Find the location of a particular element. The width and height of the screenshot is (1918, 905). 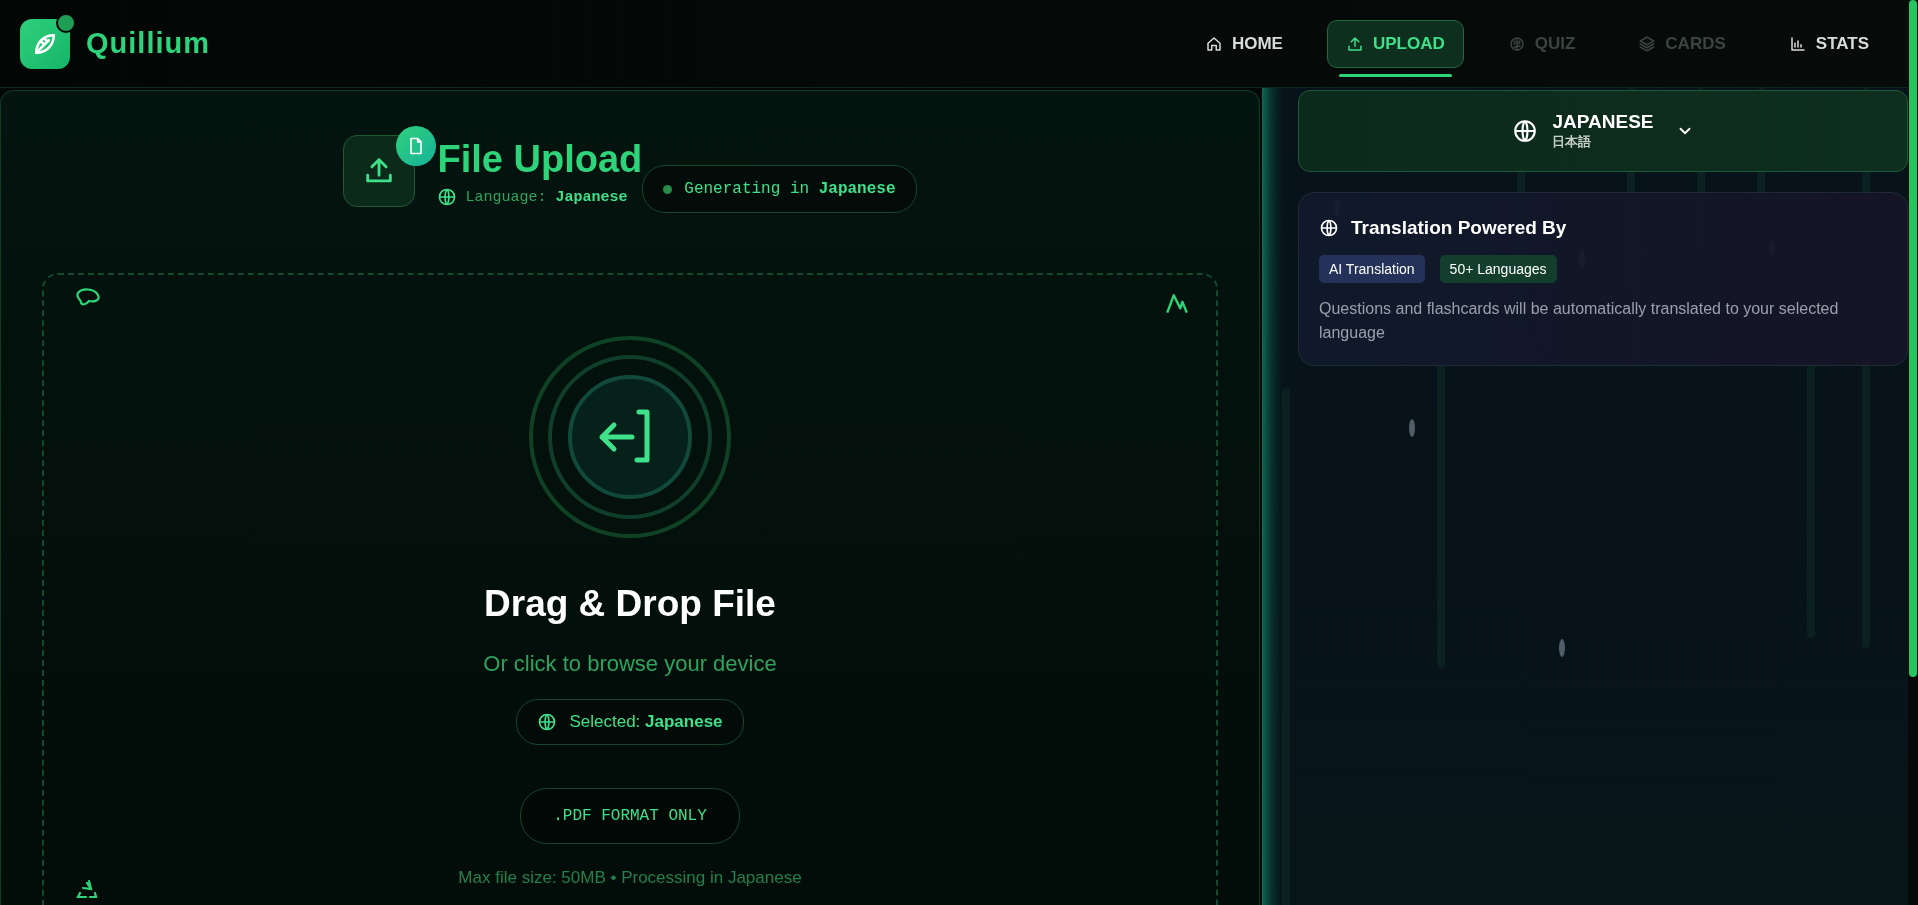

upload-target-icon is located at coordinates (630, 437).